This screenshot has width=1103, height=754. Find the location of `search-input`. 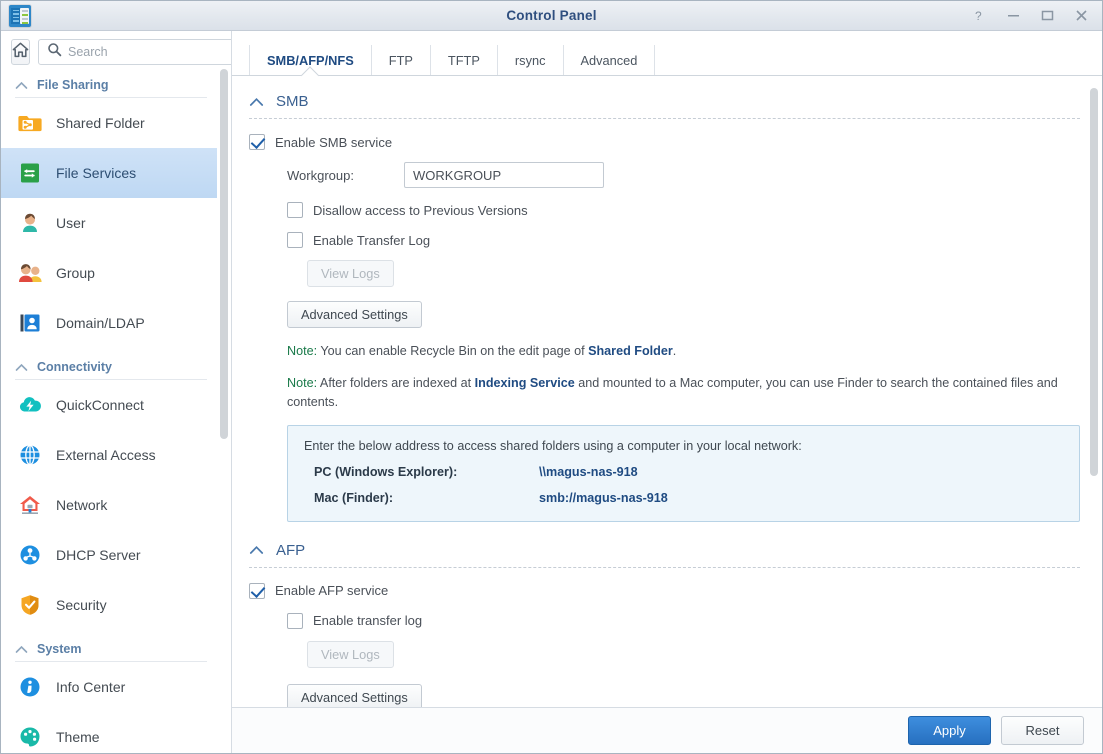

search-input is located at coordinates (148, 52).